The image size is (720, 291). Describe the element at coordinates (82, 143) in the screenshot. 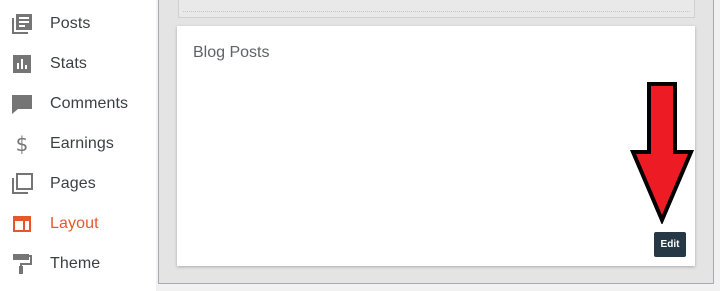

I see `sidebar-item-label: Earnings` at that location.